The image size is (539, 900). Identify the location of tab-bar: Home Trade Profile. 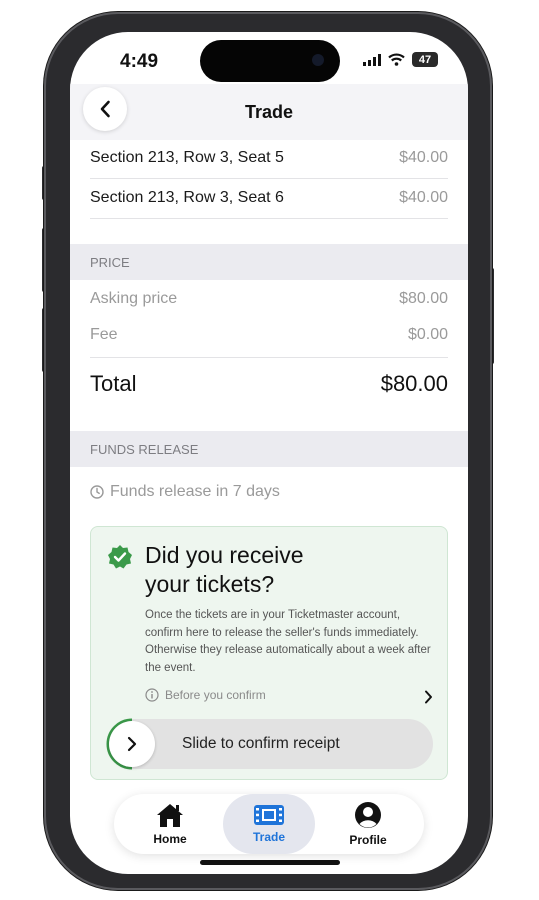
(269, 824).